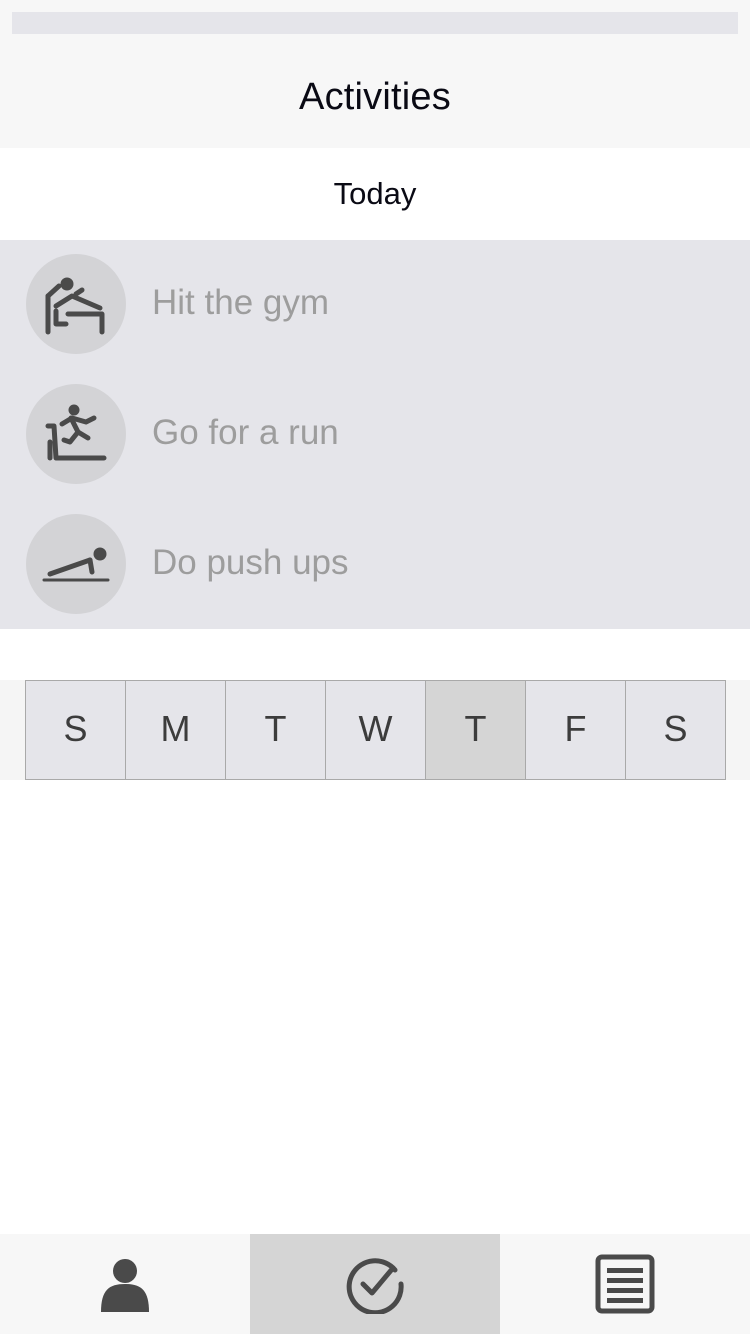 Image resolution: width=750 pixels, height=1334 pixels. What do you see at coordinates (675, 730) in the screenshot?
I see `day-saturday: S` at bounding box center [675, 730].